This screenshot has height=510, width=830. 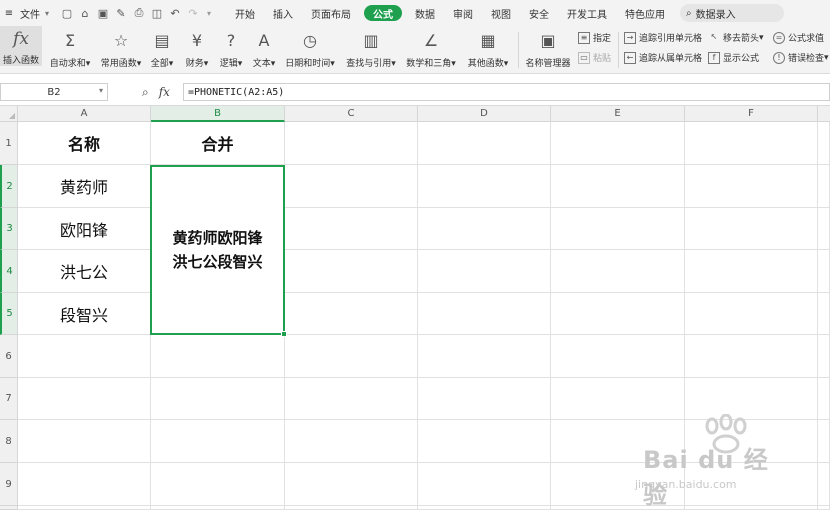 I want to click on row-header-5: 5, so click(x=9, y=314).